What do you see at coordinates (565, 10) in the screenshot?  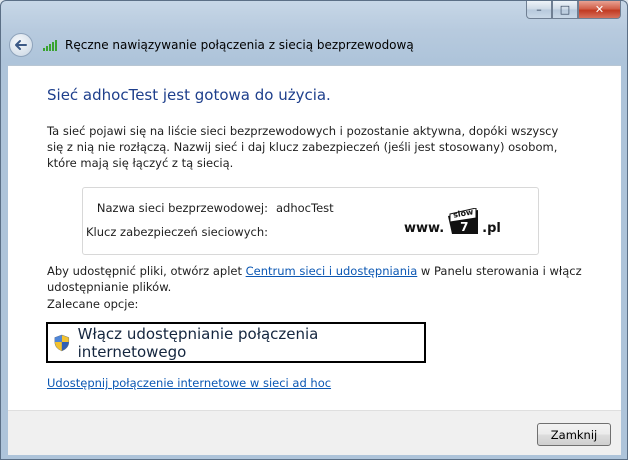 I see `maximize-button: □` at bounding box center [565, 10].